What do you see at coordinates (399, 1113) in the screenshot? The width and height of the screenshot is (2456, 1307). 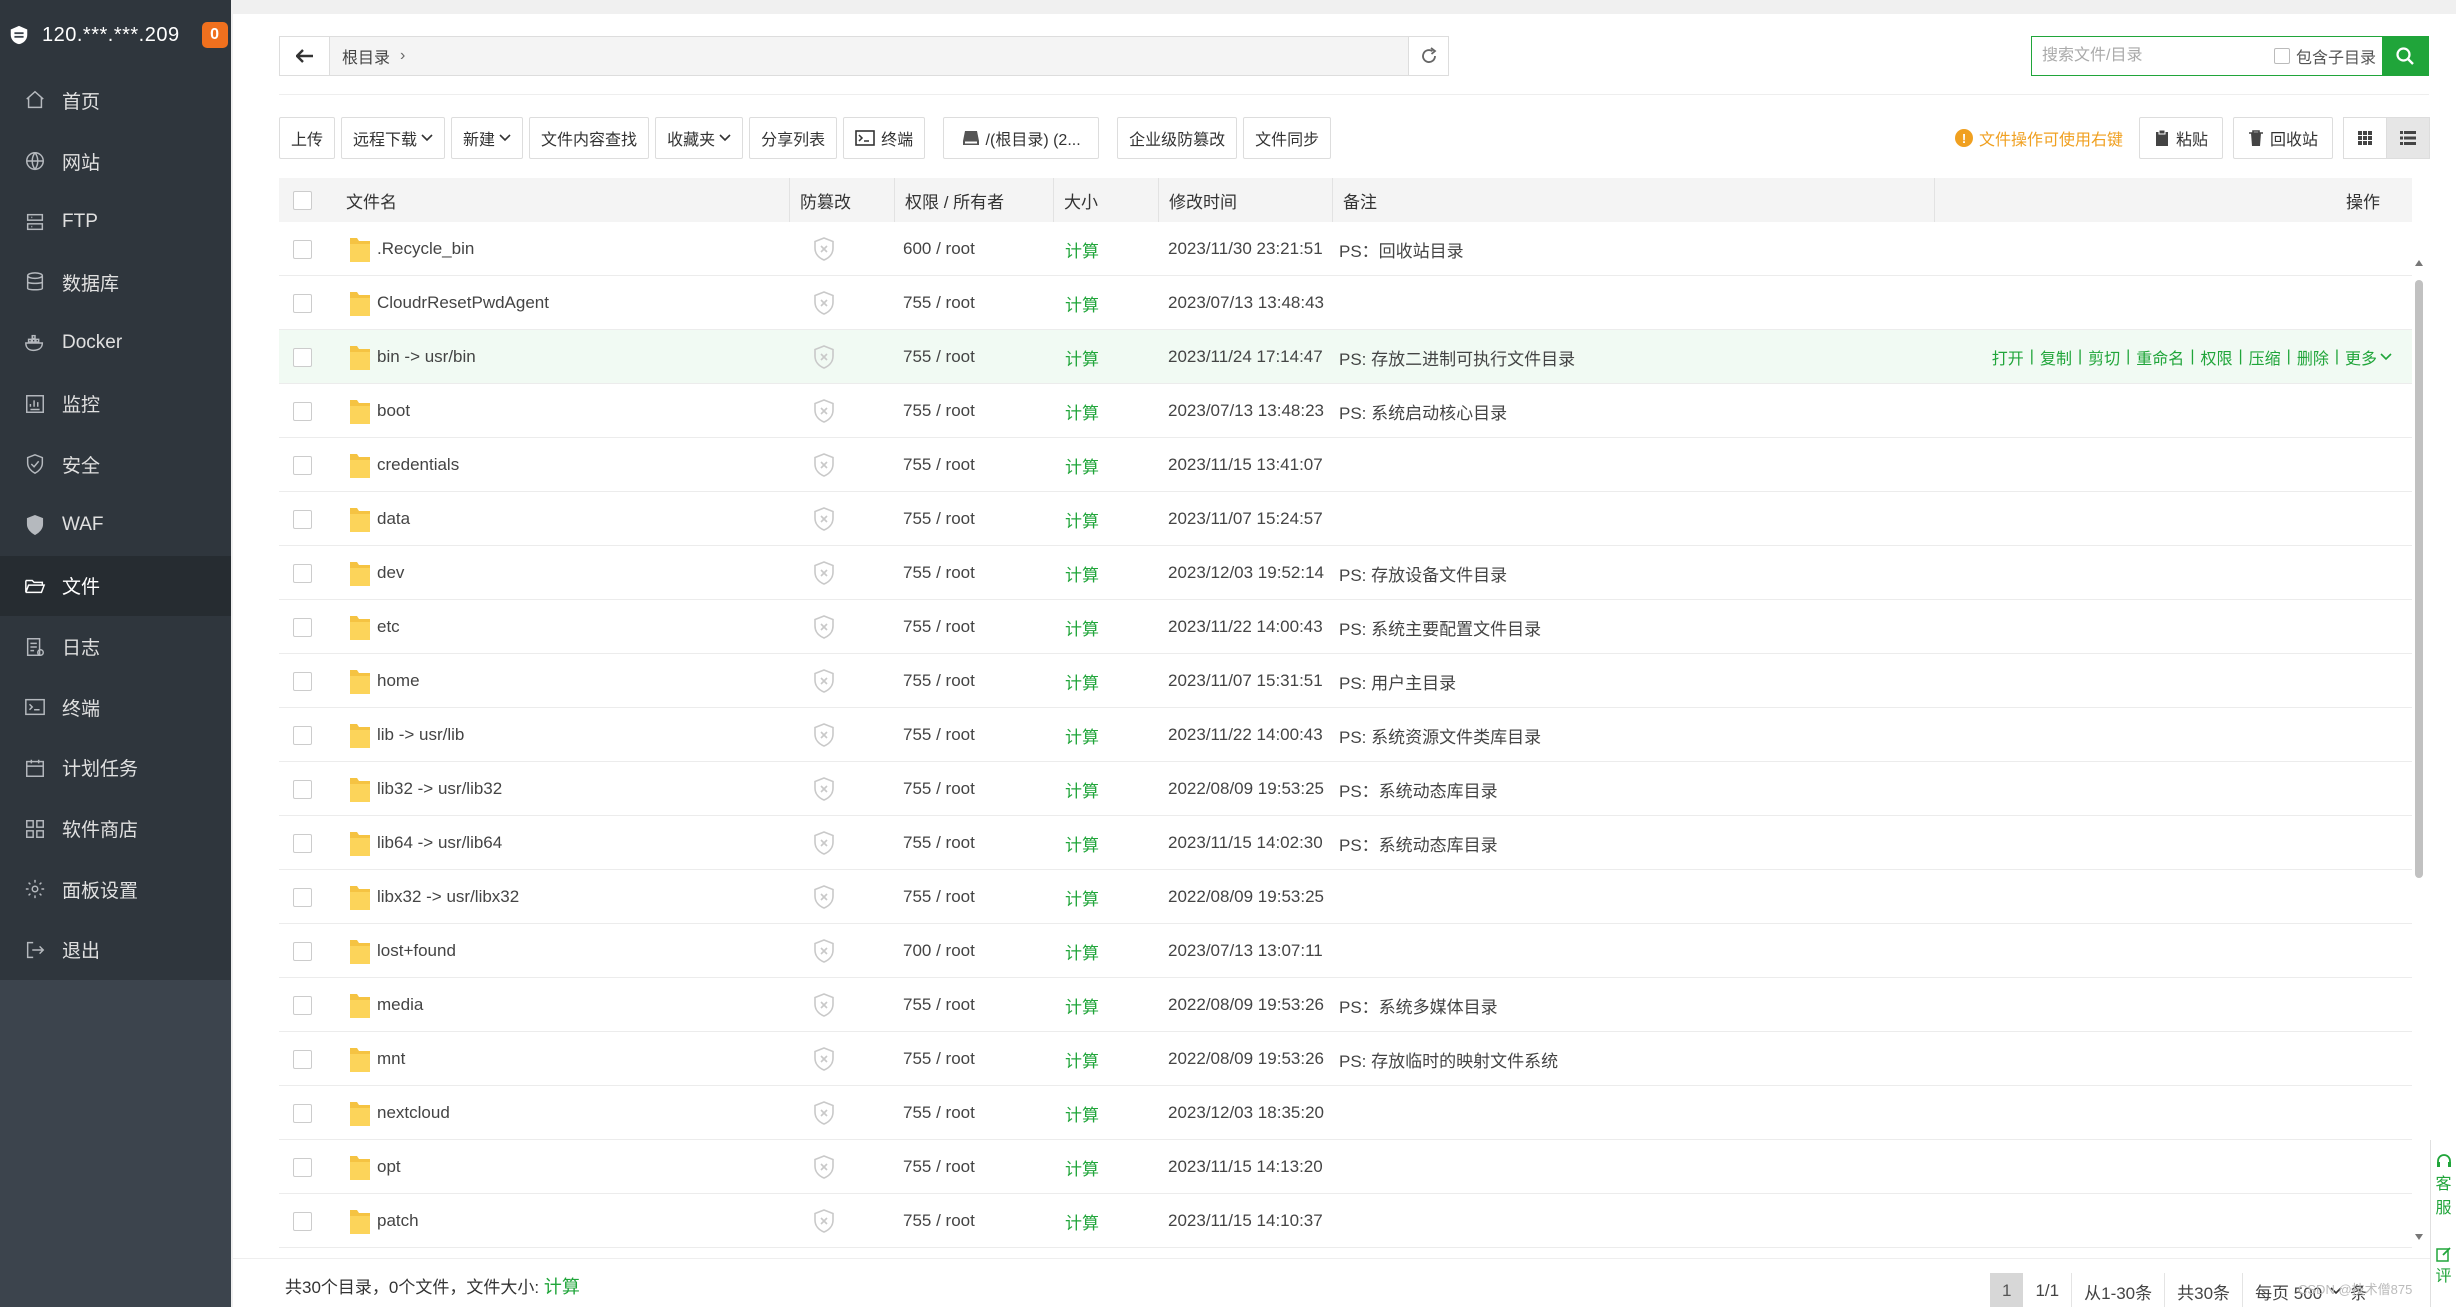 I see `file-name-cell: nextcloud` at bounding box center [399, 1113].